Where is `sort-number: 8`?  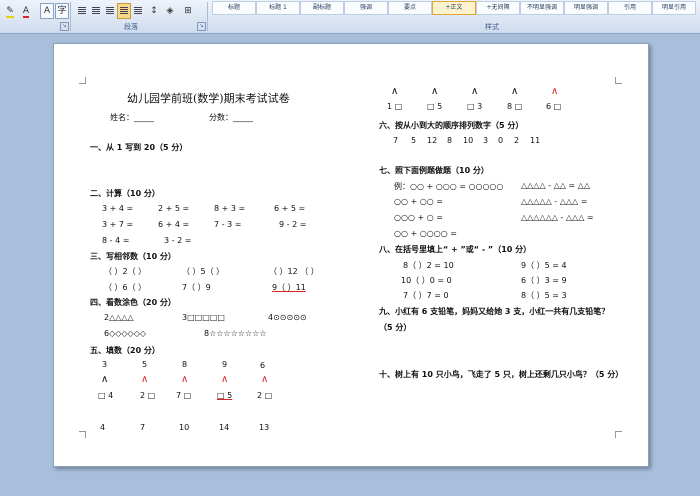 sort-number: 8 is located at coordinates (450, 140).